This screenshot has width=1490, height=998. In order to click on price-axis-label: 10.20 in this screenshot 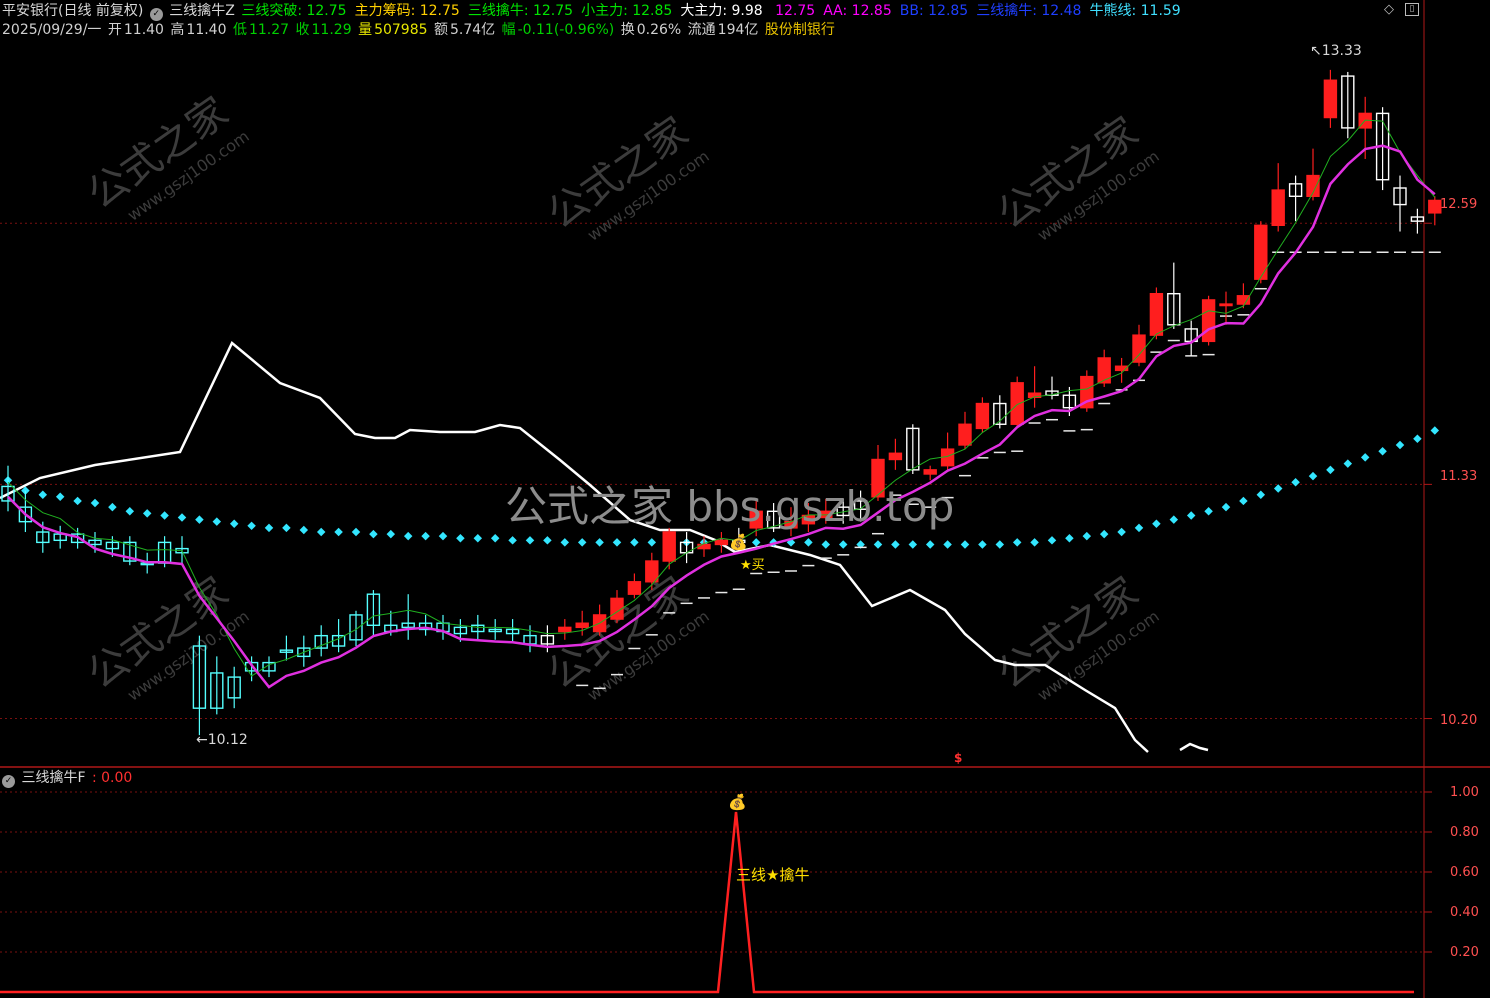, I will do `click(1459, 720)`.